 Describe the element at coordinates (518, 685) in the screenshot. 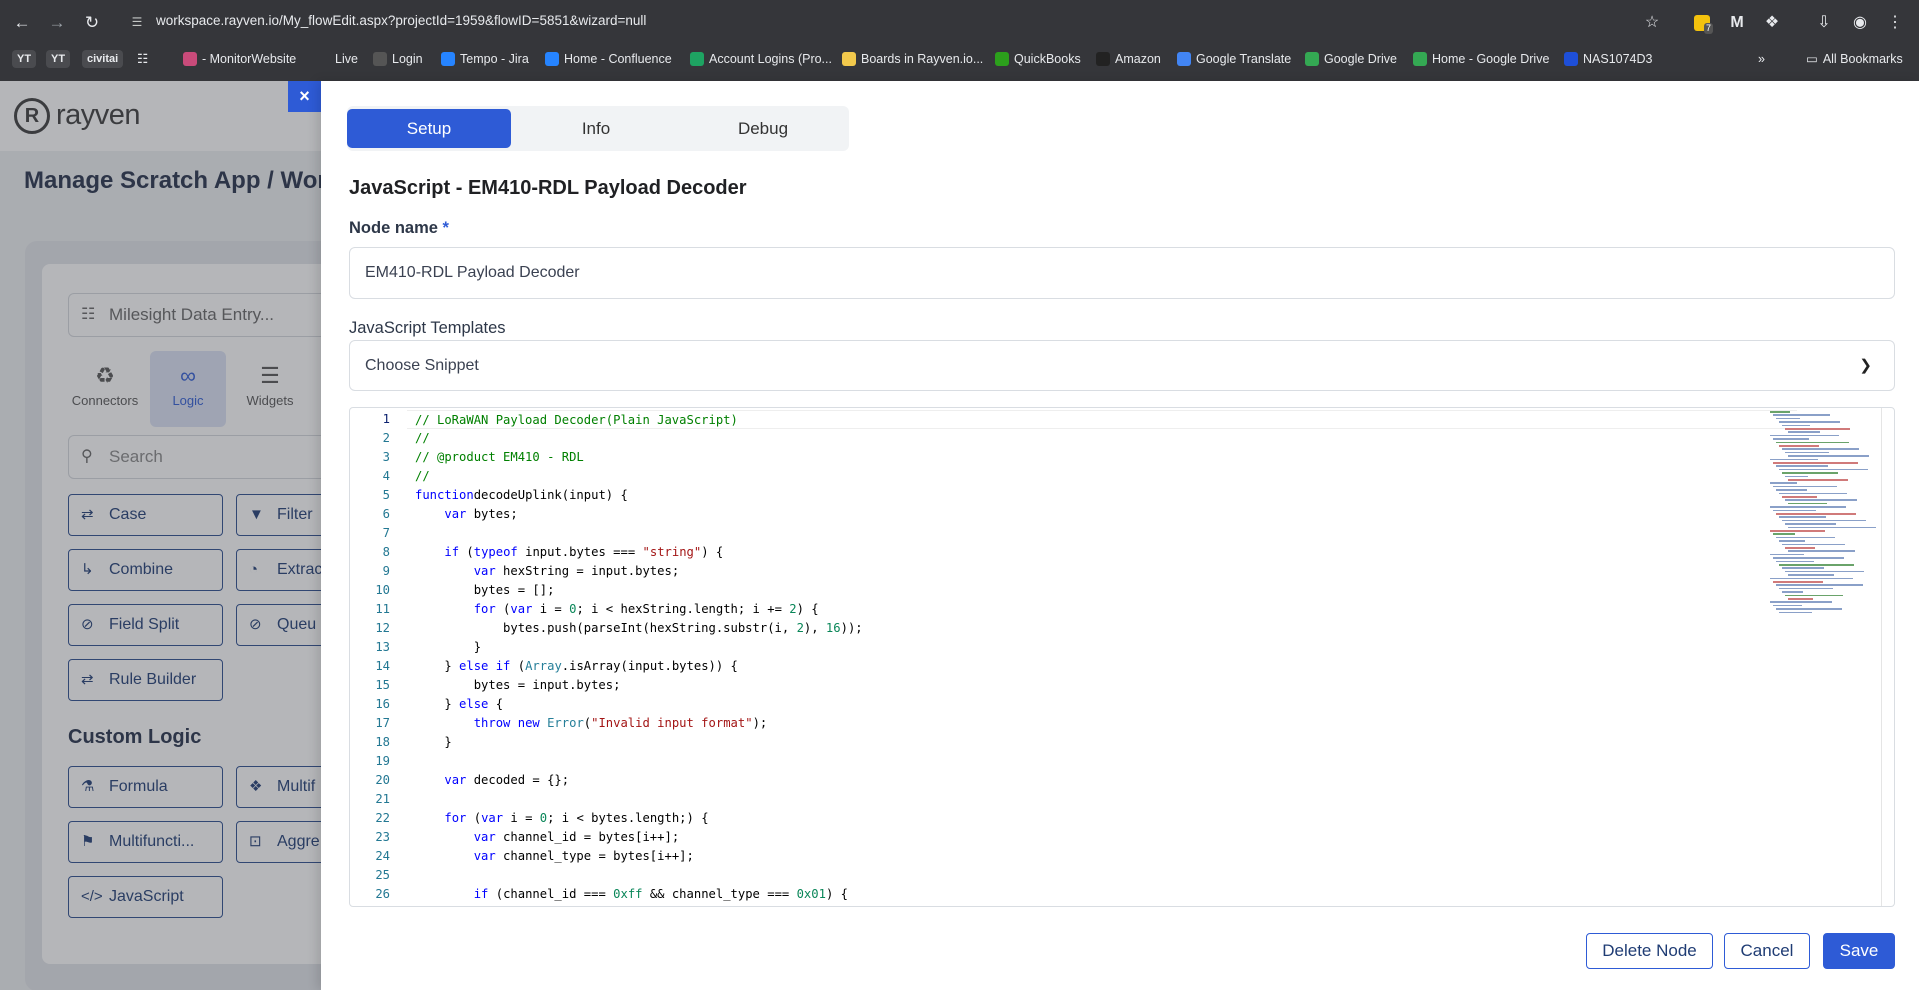

I see `code-line: bytes = input.bytes;` at that location.